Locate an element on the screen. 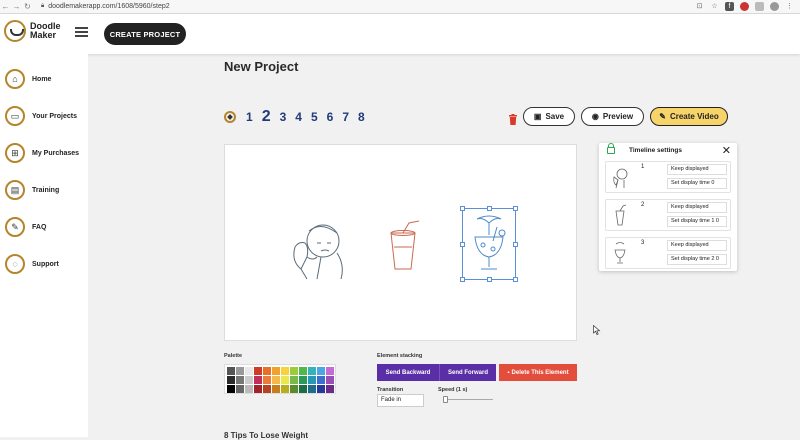  forward-icon: → is located at coordinates (16, 6).